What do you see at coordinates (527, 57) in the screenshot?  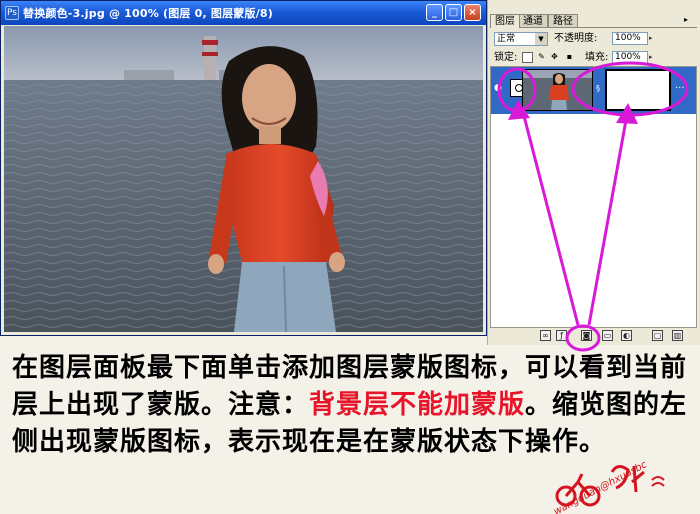 I see `lock-transparency-icon` at bounding box center [527, 57].